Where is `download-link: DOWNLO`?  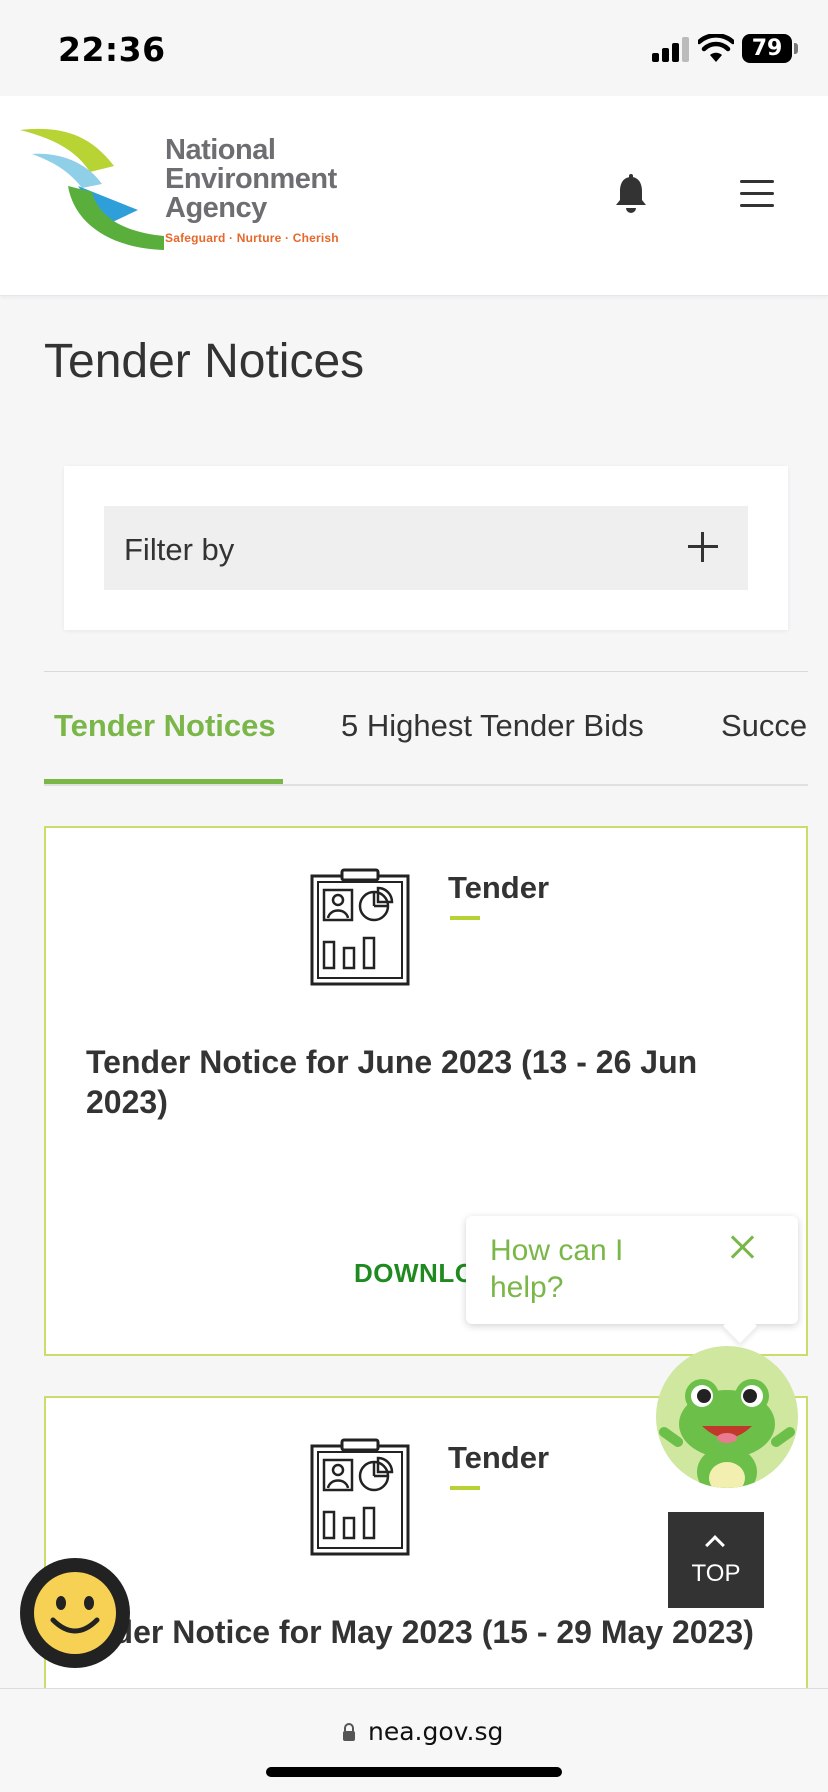
download-link: DOWNLO is located at coordinates (414, 1273).